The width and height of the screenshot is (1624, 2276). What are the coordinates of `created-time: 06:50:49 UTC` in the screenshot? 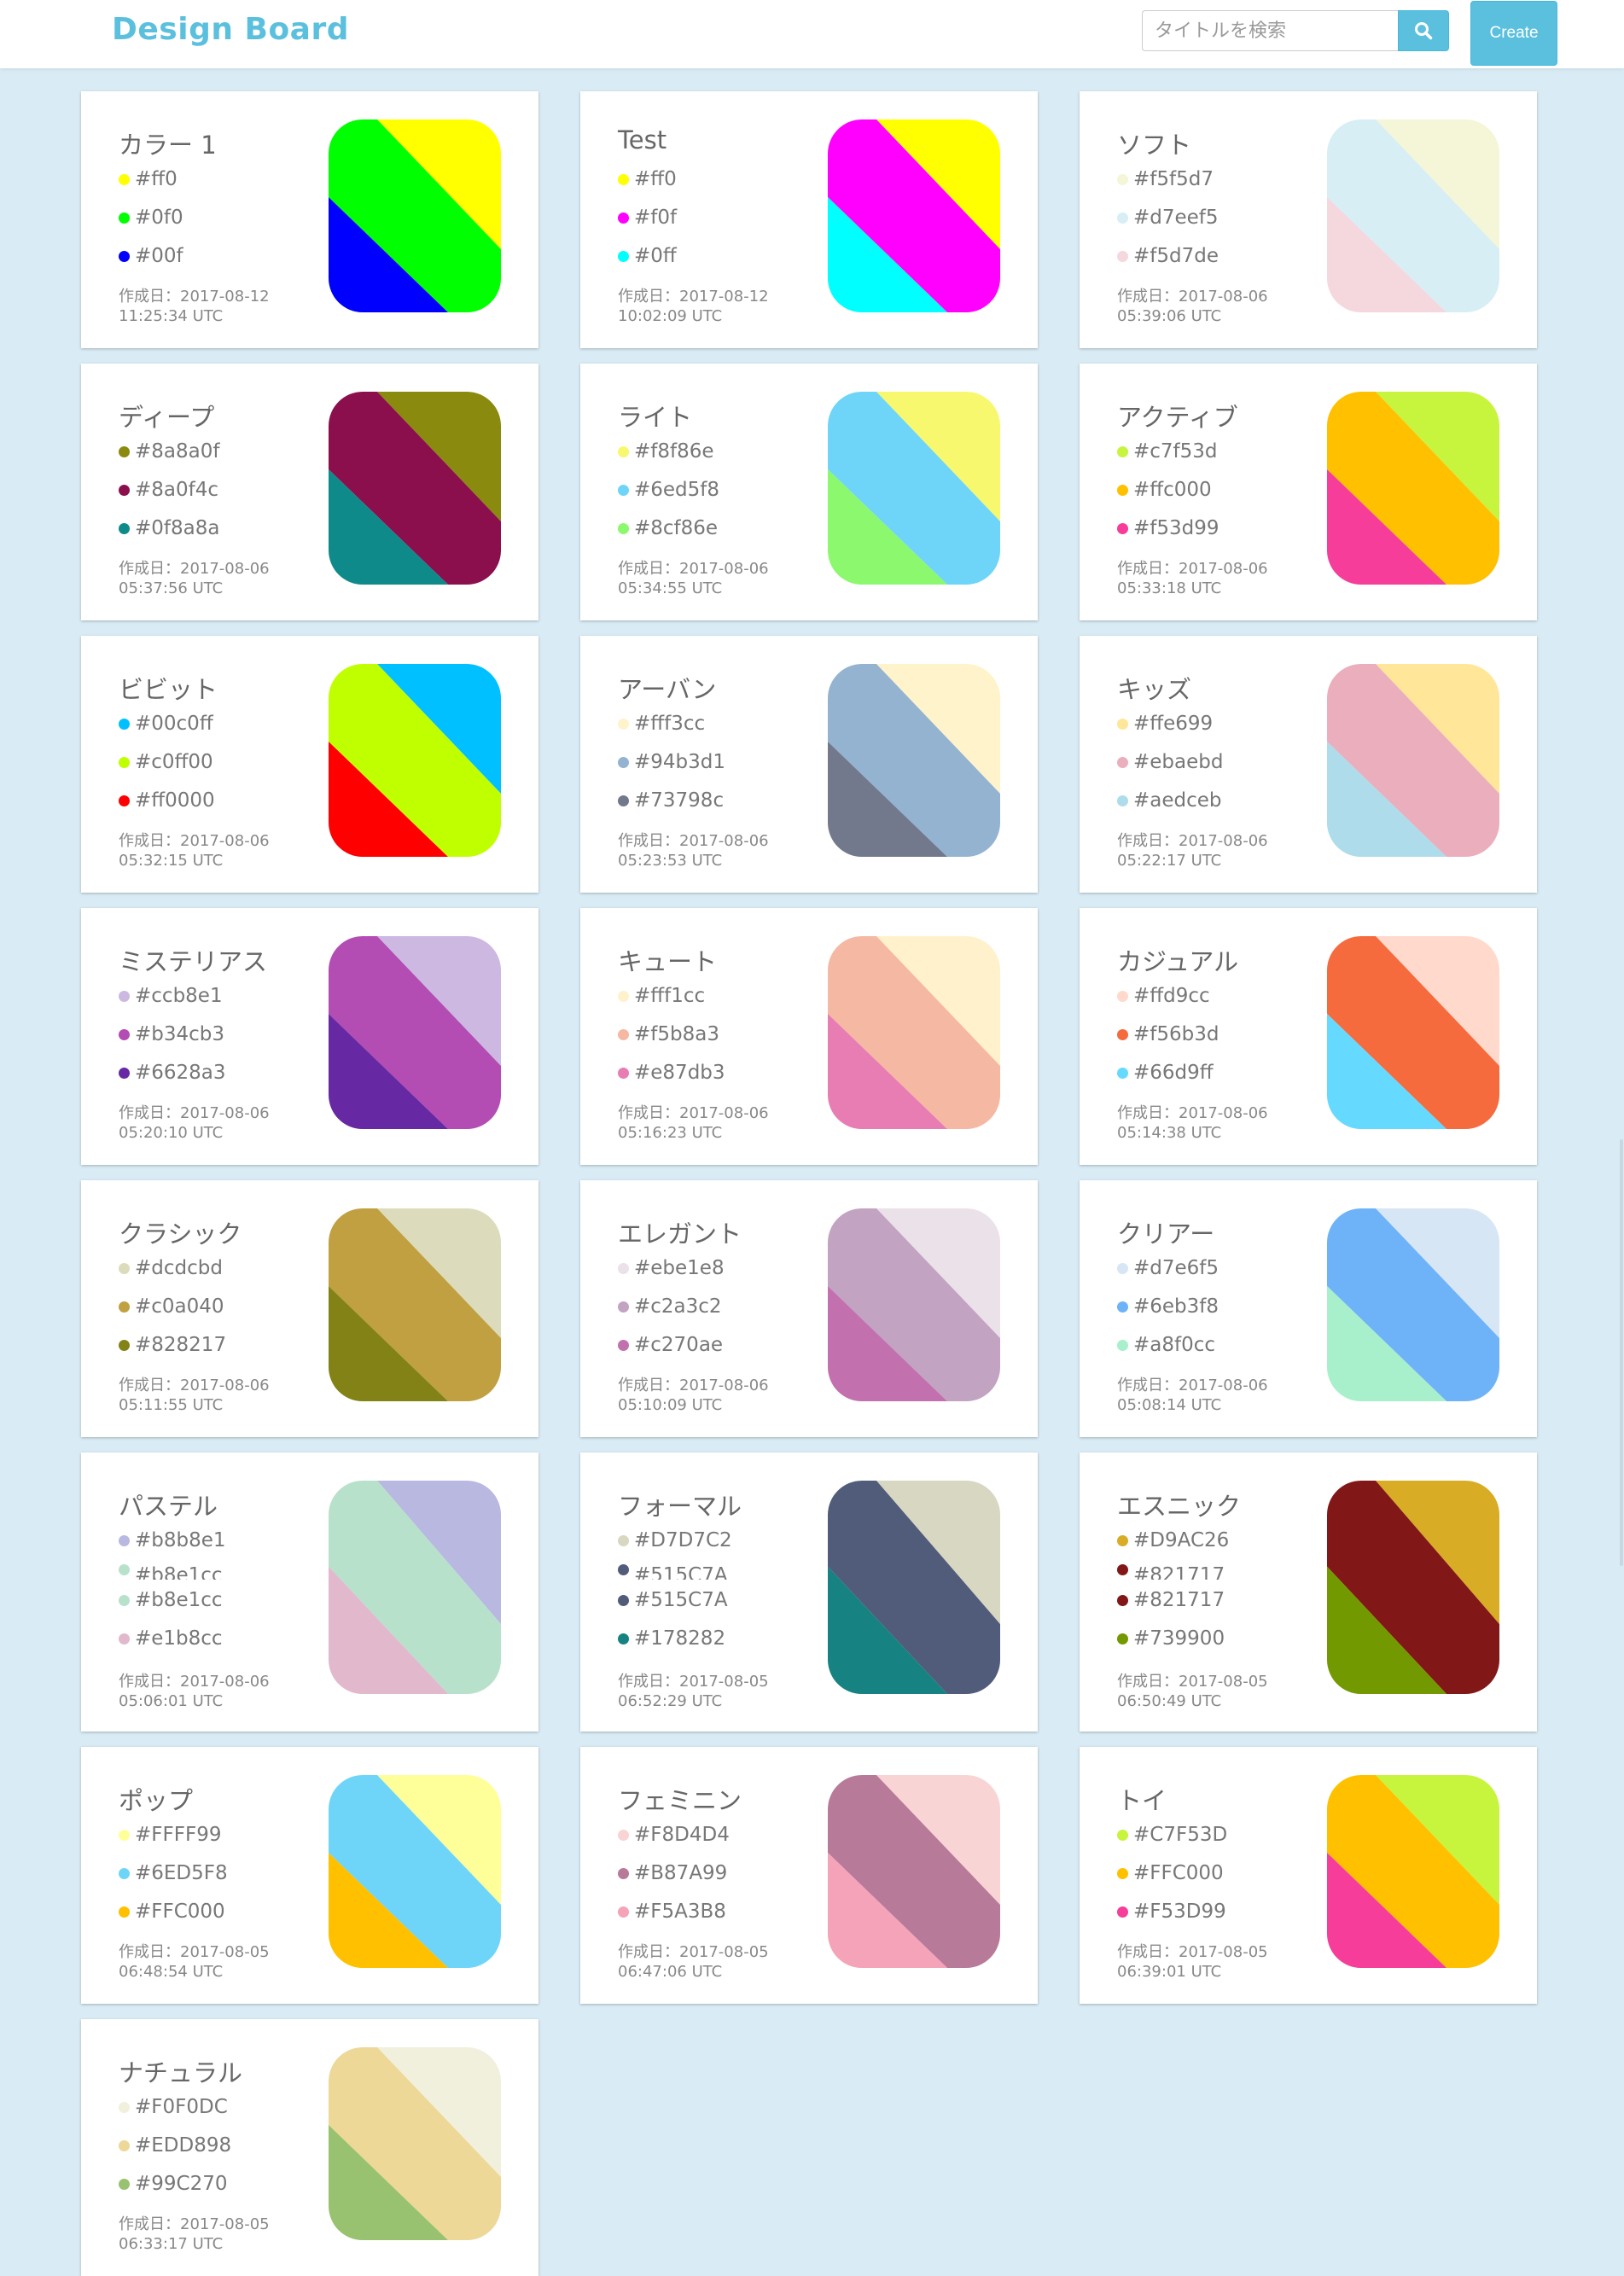 It's located at (1169, 1701).